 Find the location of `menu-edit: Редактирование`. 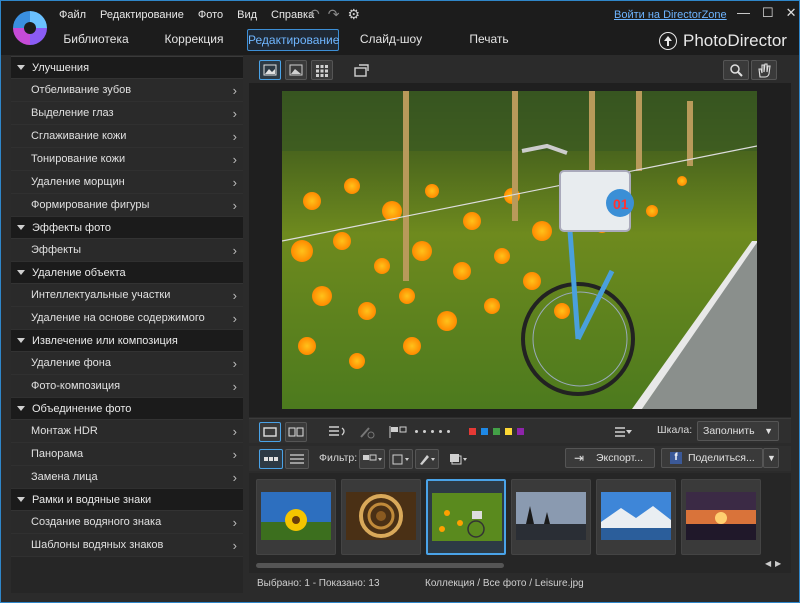

menu-edit: Редактирование is located at coordinates (142, 15).